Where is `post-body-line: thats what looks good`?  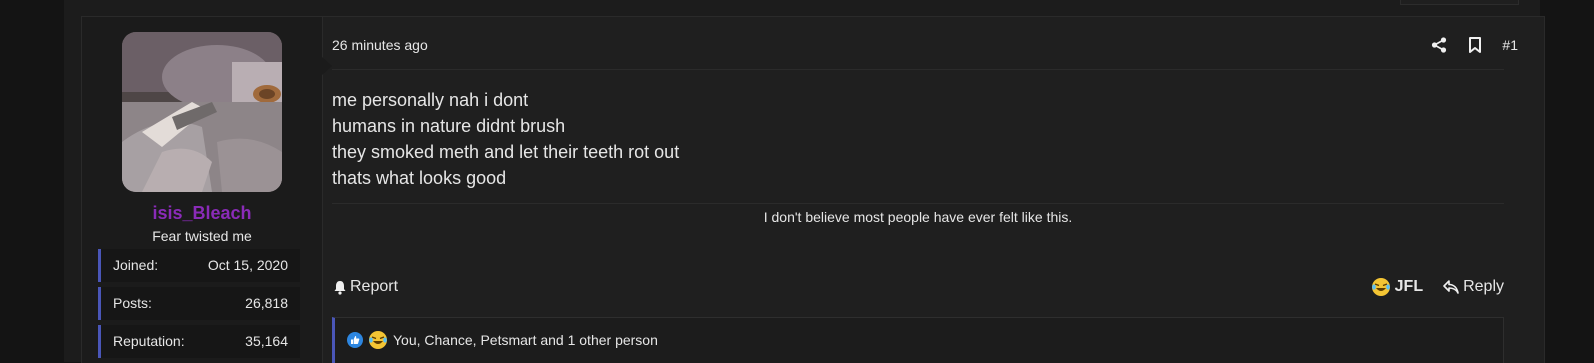 post-body-line: thats what looks good is located at coordinates (419, 178).